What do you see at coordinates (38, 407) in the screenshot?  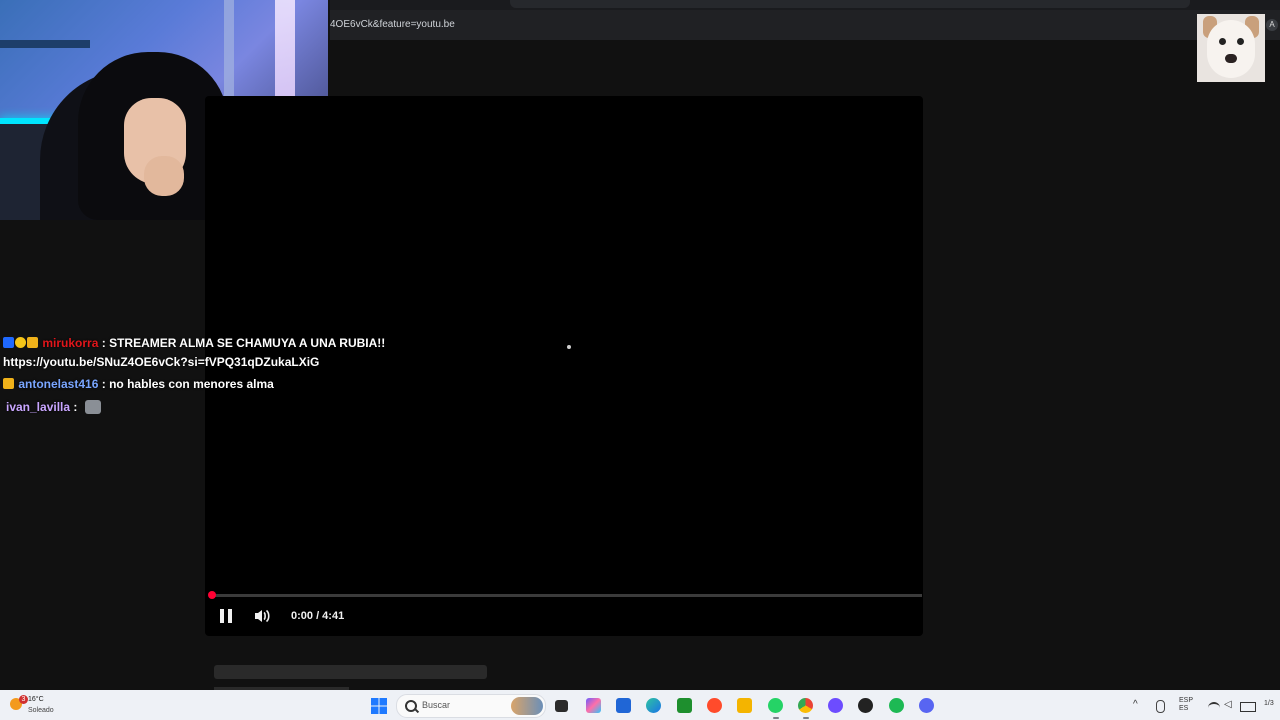 I see `chat-username: ivan_lavilla` at bounding box center [38, 407].